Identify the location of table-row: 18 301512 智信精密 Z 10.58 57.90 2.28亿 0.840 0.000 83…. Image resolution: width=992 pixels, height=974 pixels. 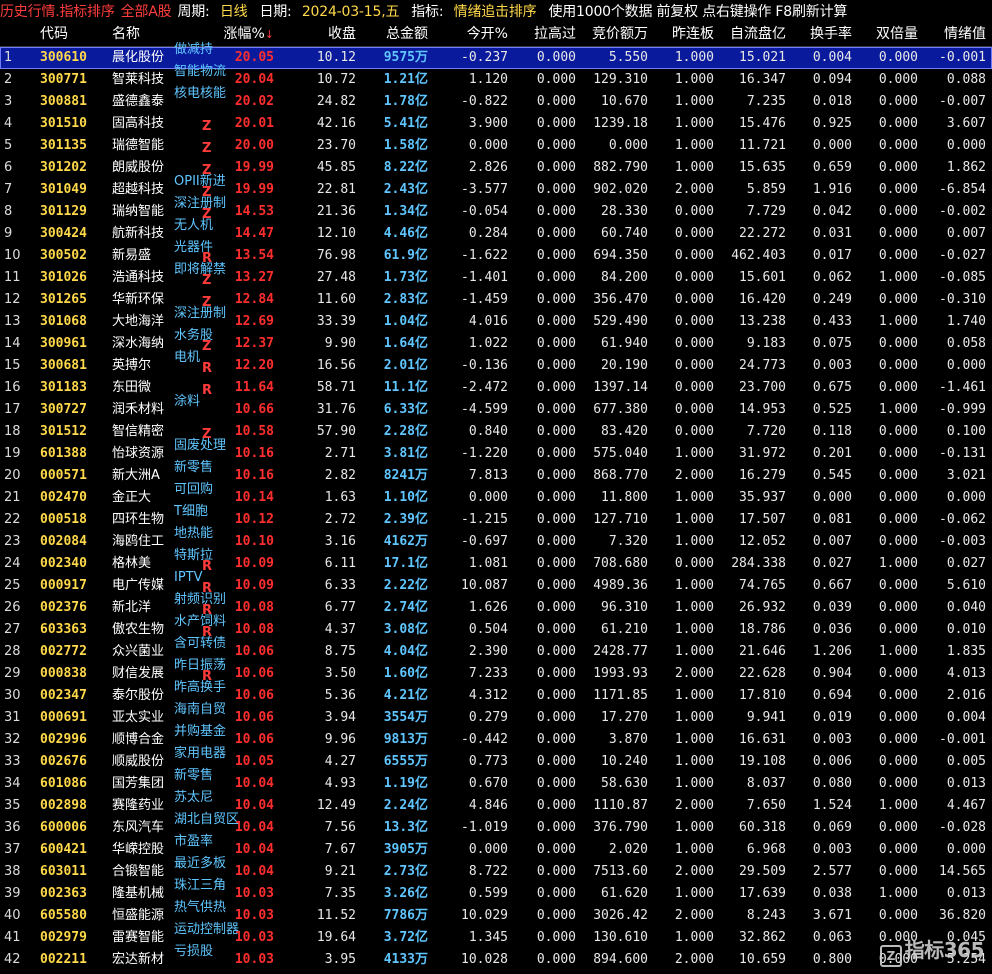
(496, 432).